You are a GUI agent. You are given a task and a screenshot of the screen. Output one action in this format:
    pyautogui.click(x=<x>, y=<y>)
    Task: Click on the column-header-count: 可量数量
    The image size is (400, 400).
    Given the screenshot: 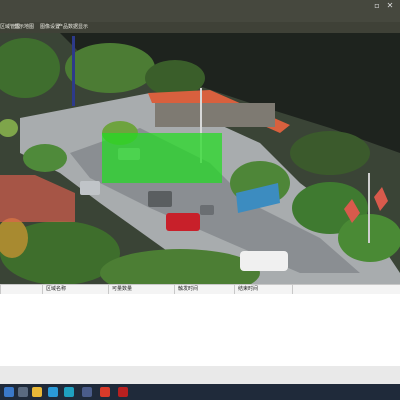 What is the action you would take?
    pyautogui.click(x=141, y=289)
    